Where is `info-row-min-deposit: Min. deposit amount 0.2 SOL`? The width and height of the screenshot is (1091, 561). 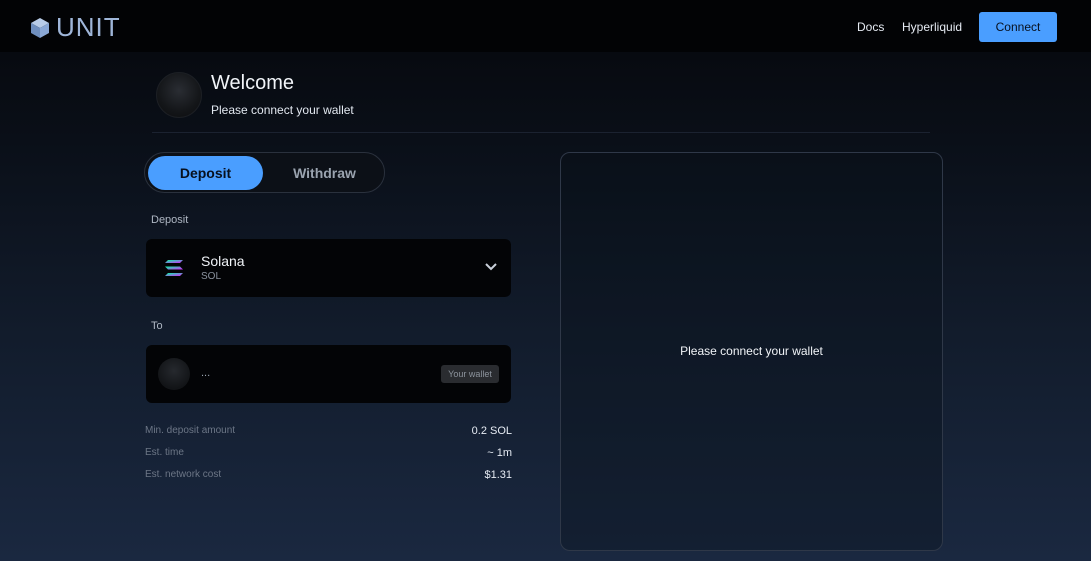
info-row-min-deposit: Min. deposit amount 0.2 SOL is located at coordinates (328, 432).